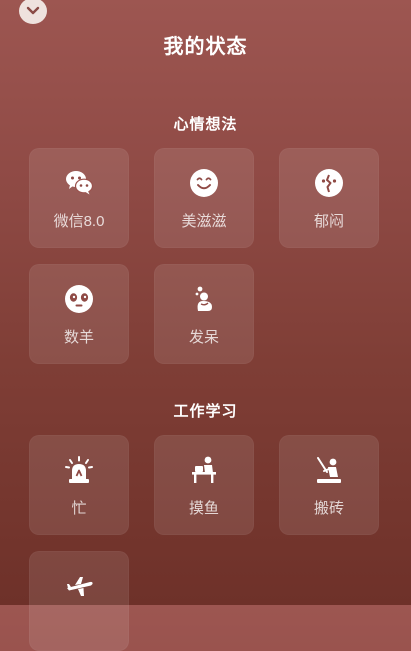  I want to click on status-tile-grind: 搬砖, so click(329, 485).